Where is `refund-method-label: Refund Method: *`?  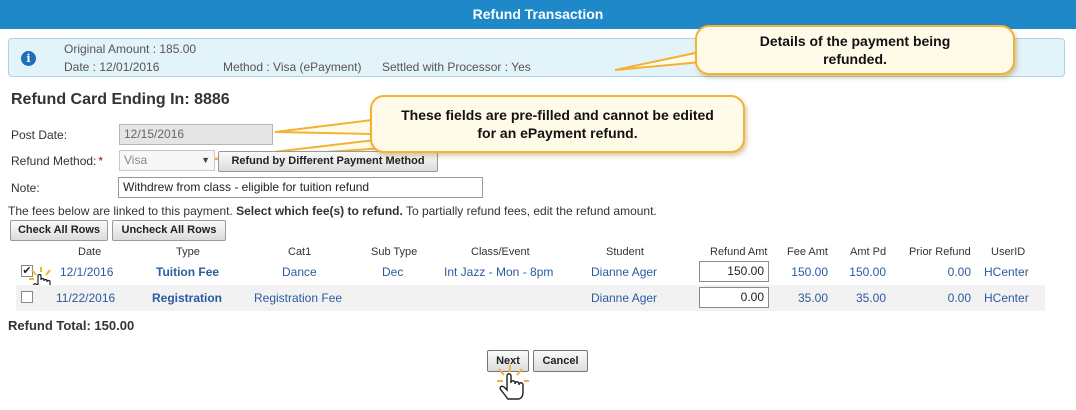 refund-method-label: Refund Method: * is located at coordinates (57, 161).